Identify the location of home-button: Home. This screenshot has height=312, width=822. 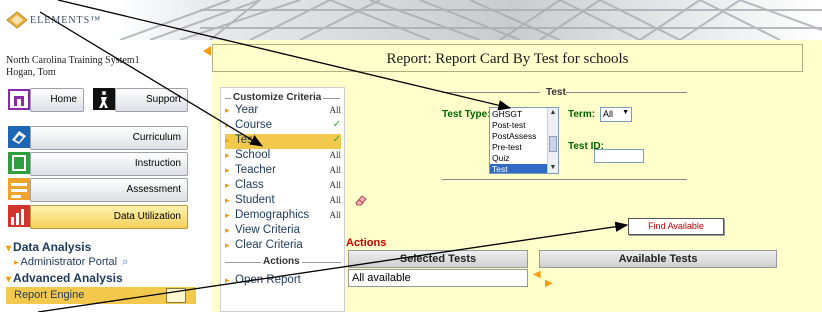
(57, 100).